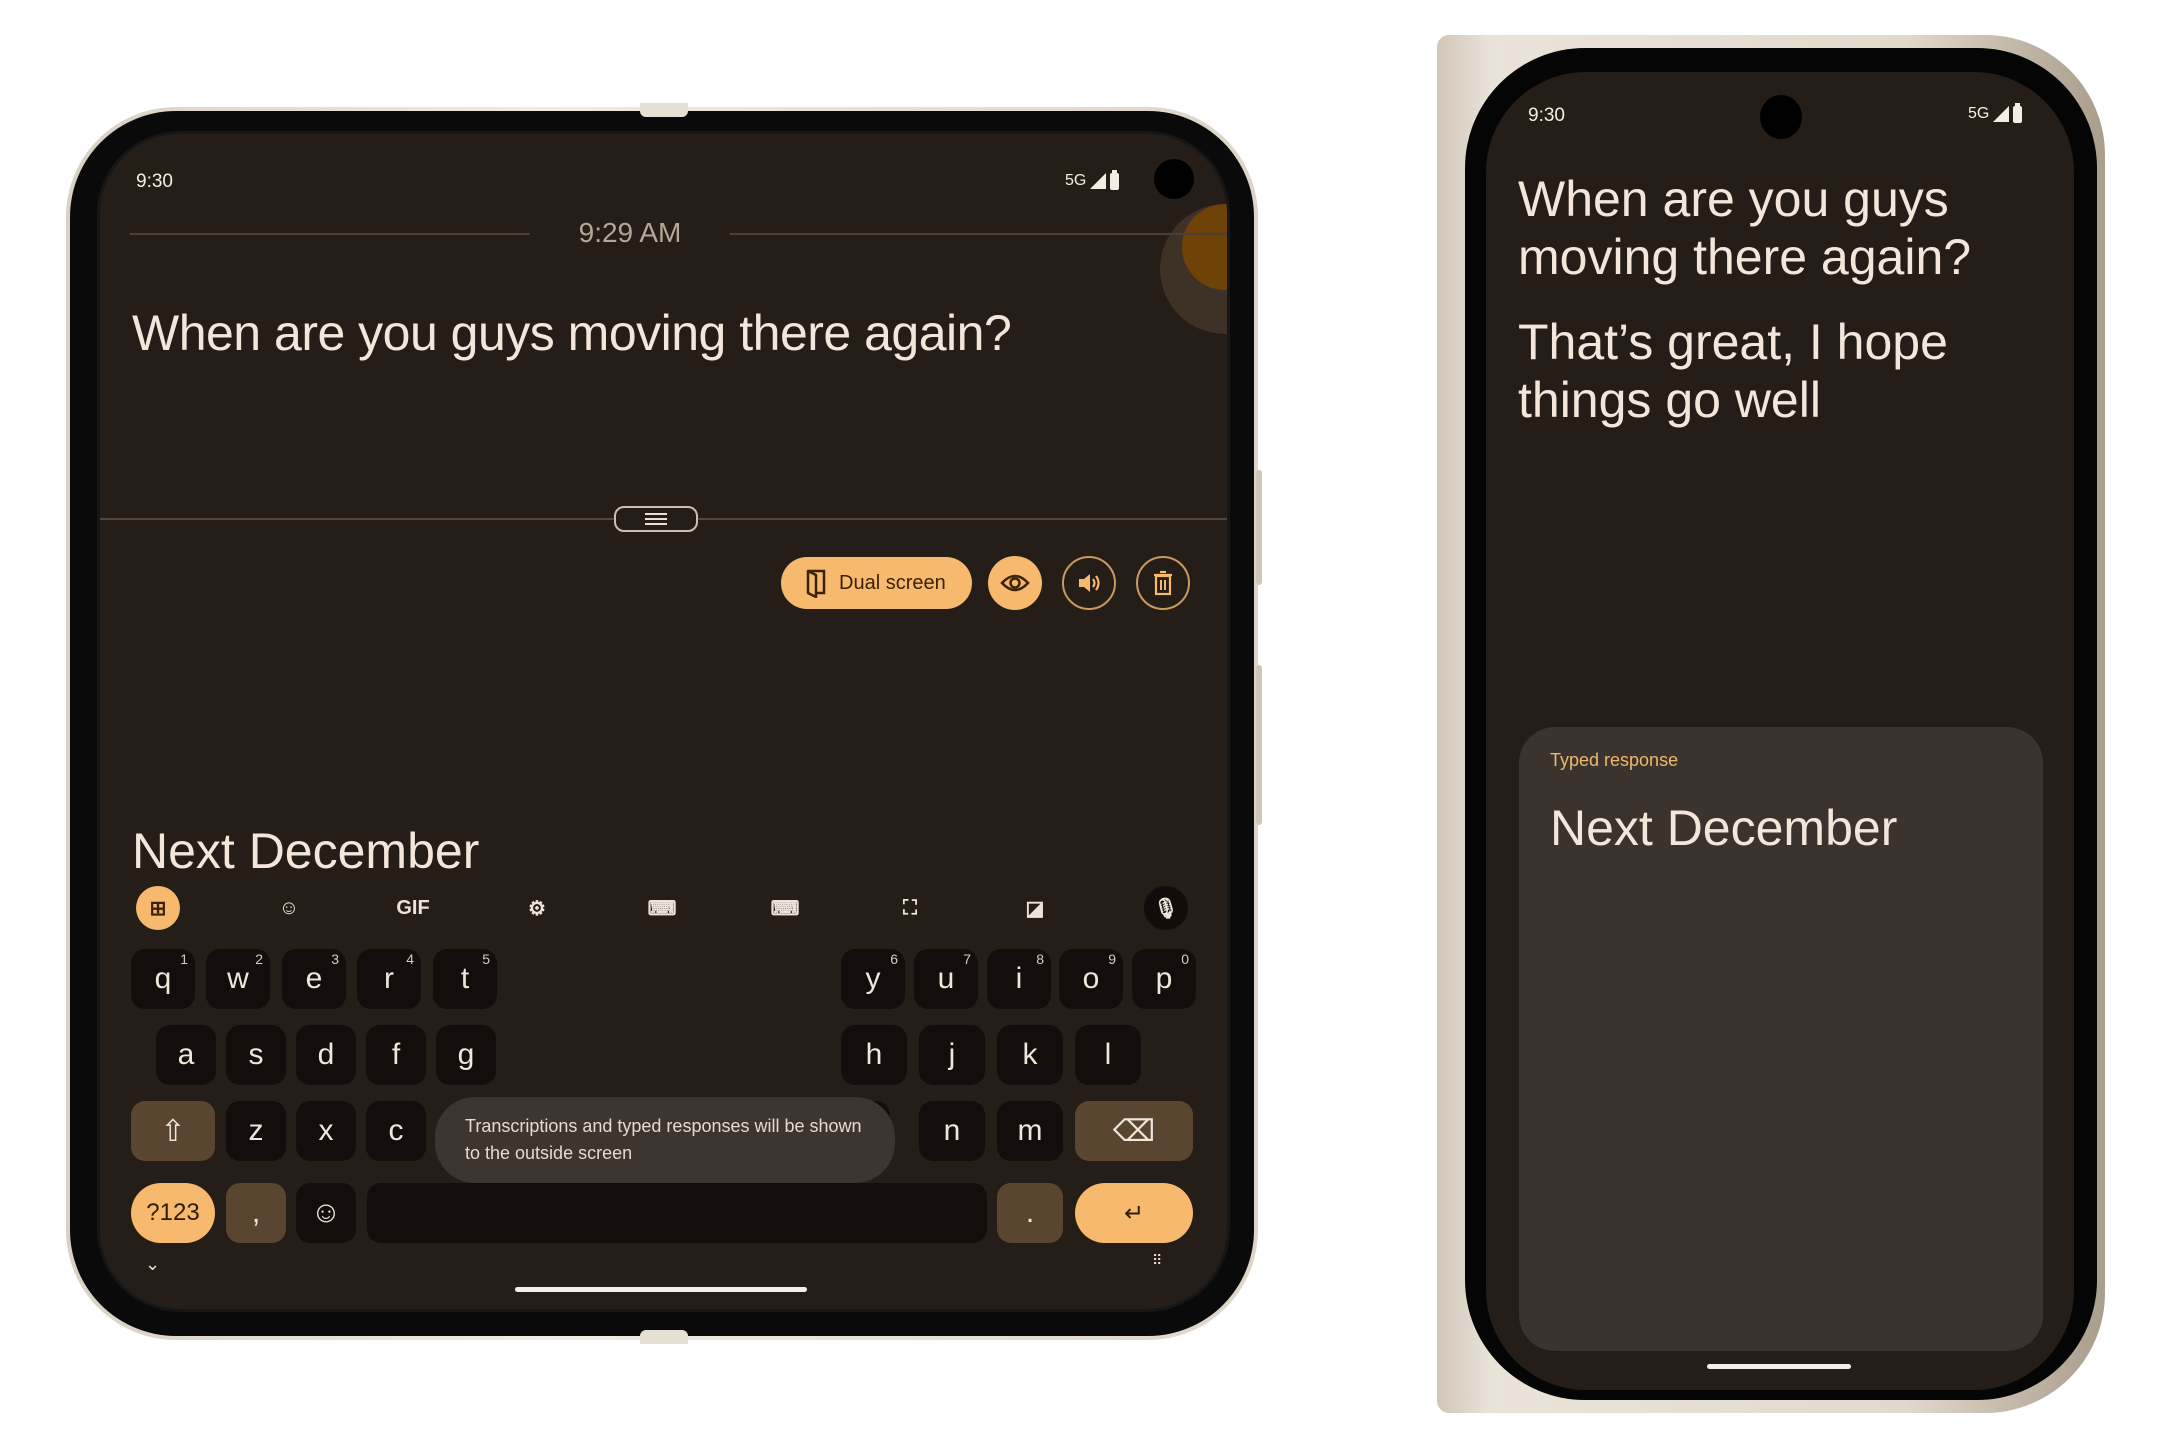  What do you see at coordinates (1166, 908) in the screenshot?
I see `microphone-icon: 🎙` at bounding box center [1166, 908].